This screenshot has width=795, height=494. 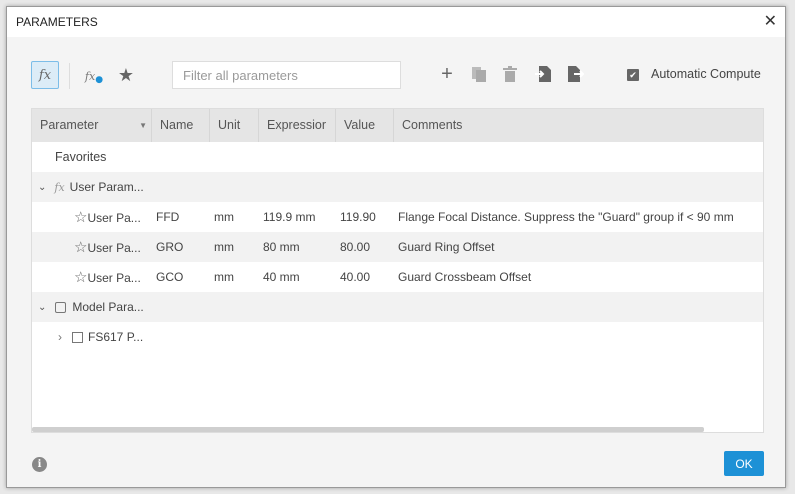 What do you see at coordinates (397, 157) in the screenshot?
I see `favorites-row: Favorites` at bounding box center [397, 157].